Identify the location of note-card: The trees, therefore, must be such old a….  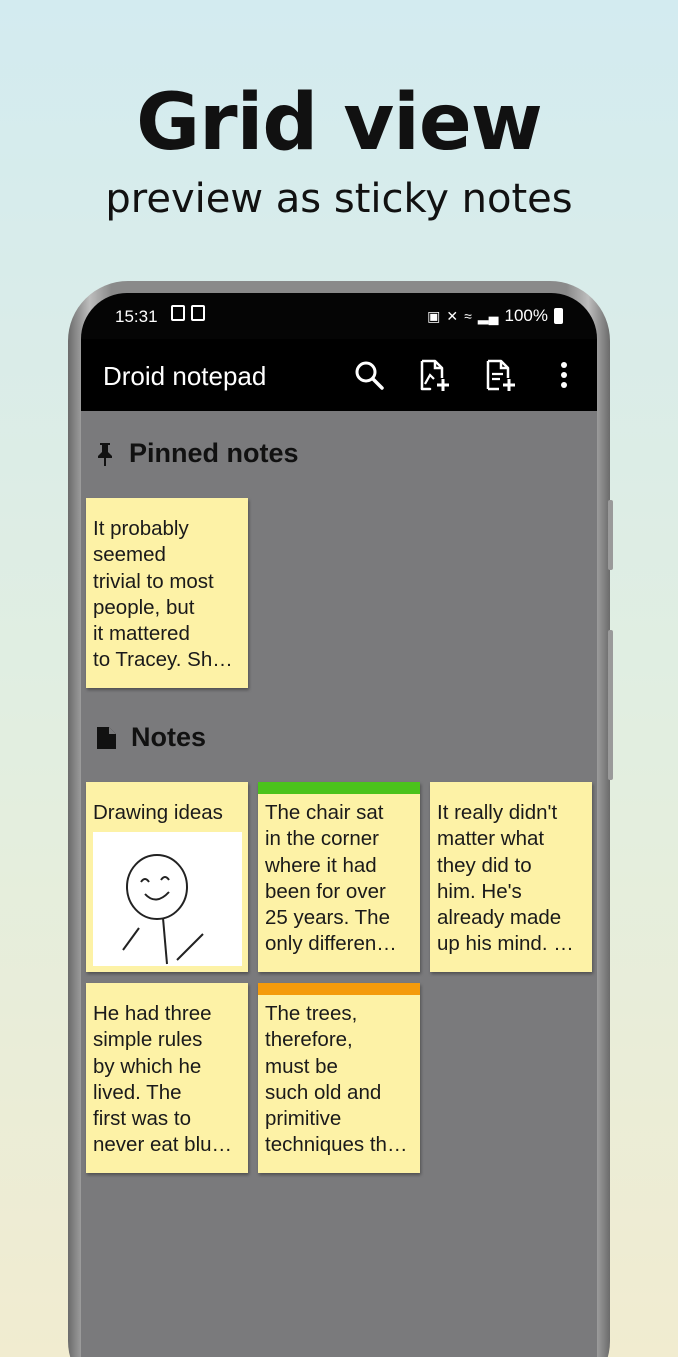
(339, 1078).